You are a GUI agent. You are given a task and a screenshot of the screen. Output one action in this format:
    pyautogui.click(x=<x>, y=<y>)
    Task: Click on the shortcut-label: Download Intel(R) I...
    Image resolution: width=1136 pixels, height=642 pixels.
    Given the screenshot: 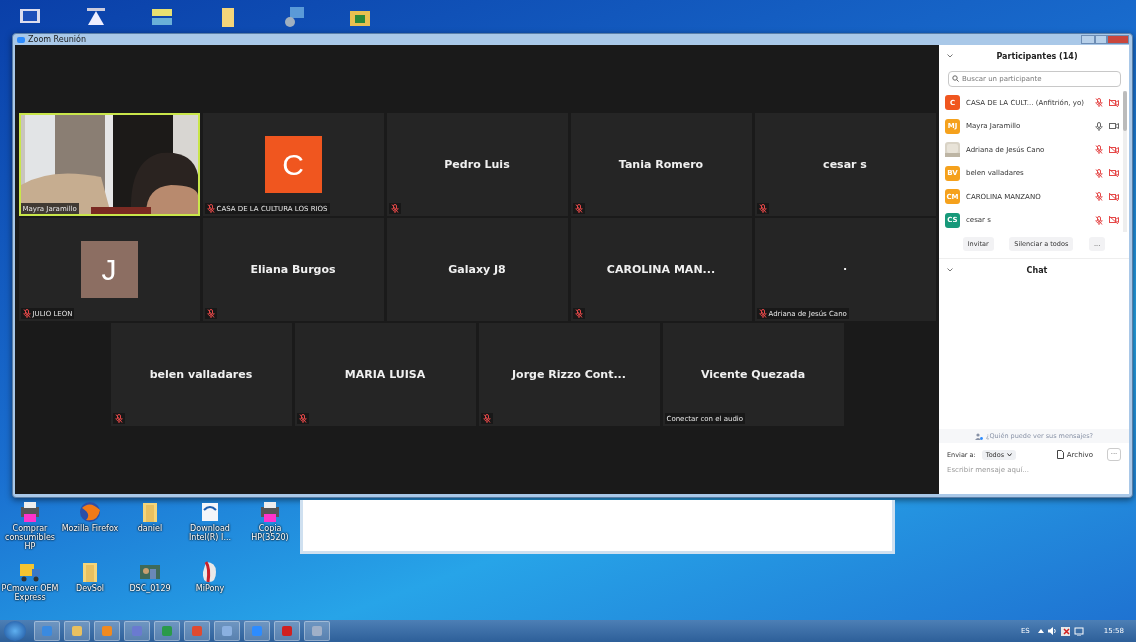 What is the action you would take?
    pyautogui.click(x=209, y=534)
    